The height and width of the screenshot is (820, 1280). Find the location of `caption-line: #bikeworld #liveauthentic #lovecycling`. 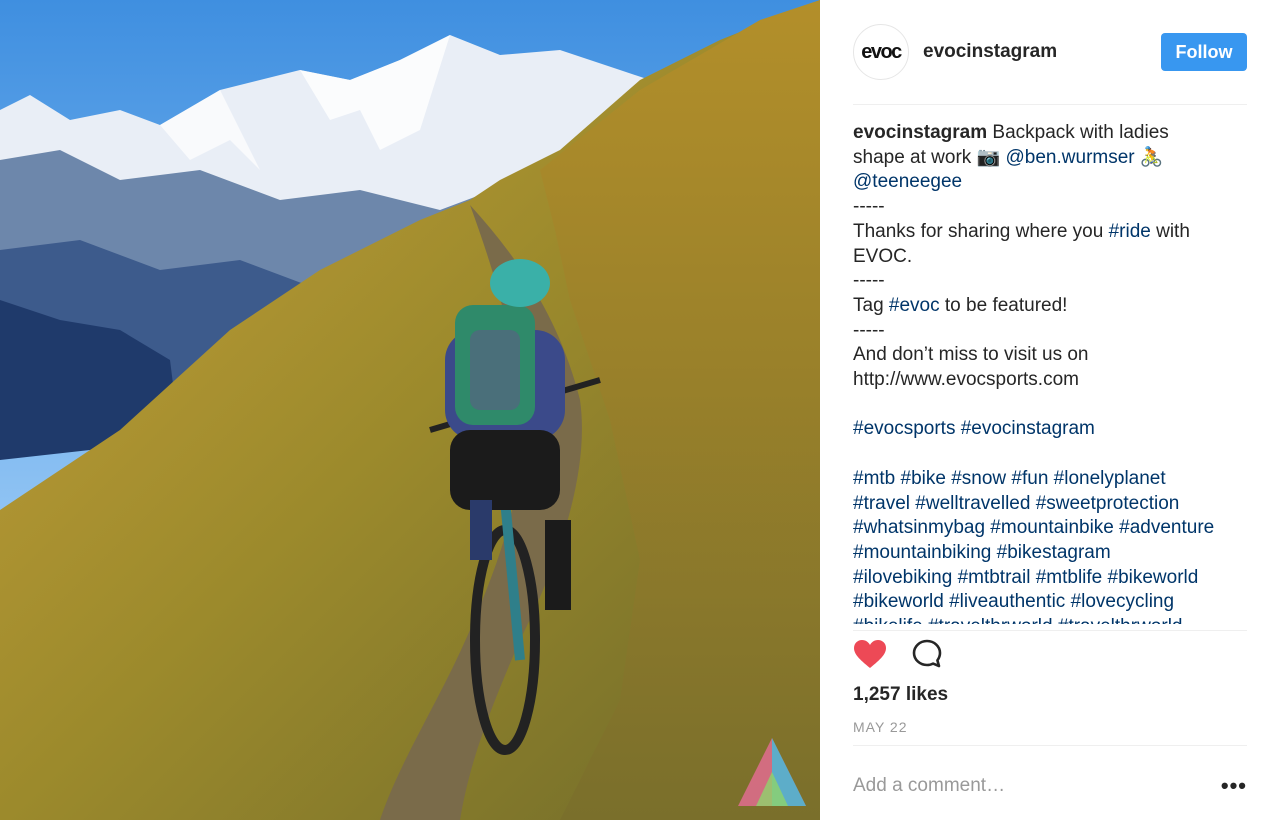

caption-line: #bikeworld #liveauthentic #lovecycling is located at coordinates (1050, 602).